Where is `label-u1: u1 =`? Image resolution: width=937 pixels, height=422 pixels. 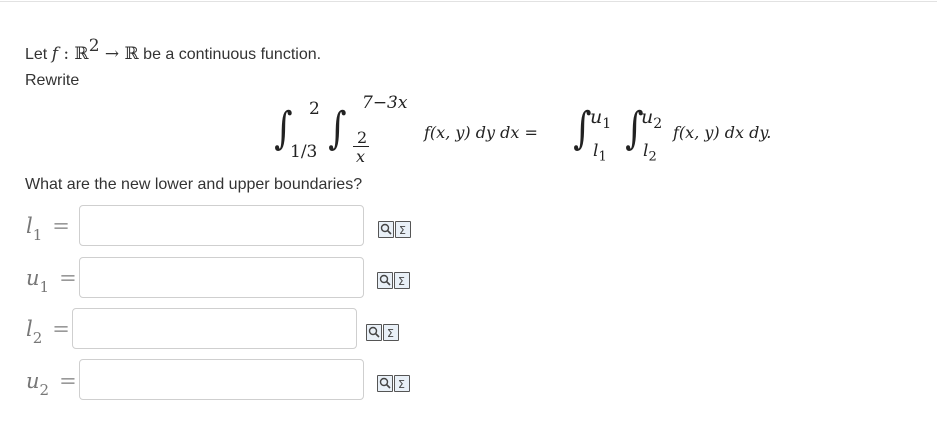 label-u1: u1 = is located at coordinates (51, 281).